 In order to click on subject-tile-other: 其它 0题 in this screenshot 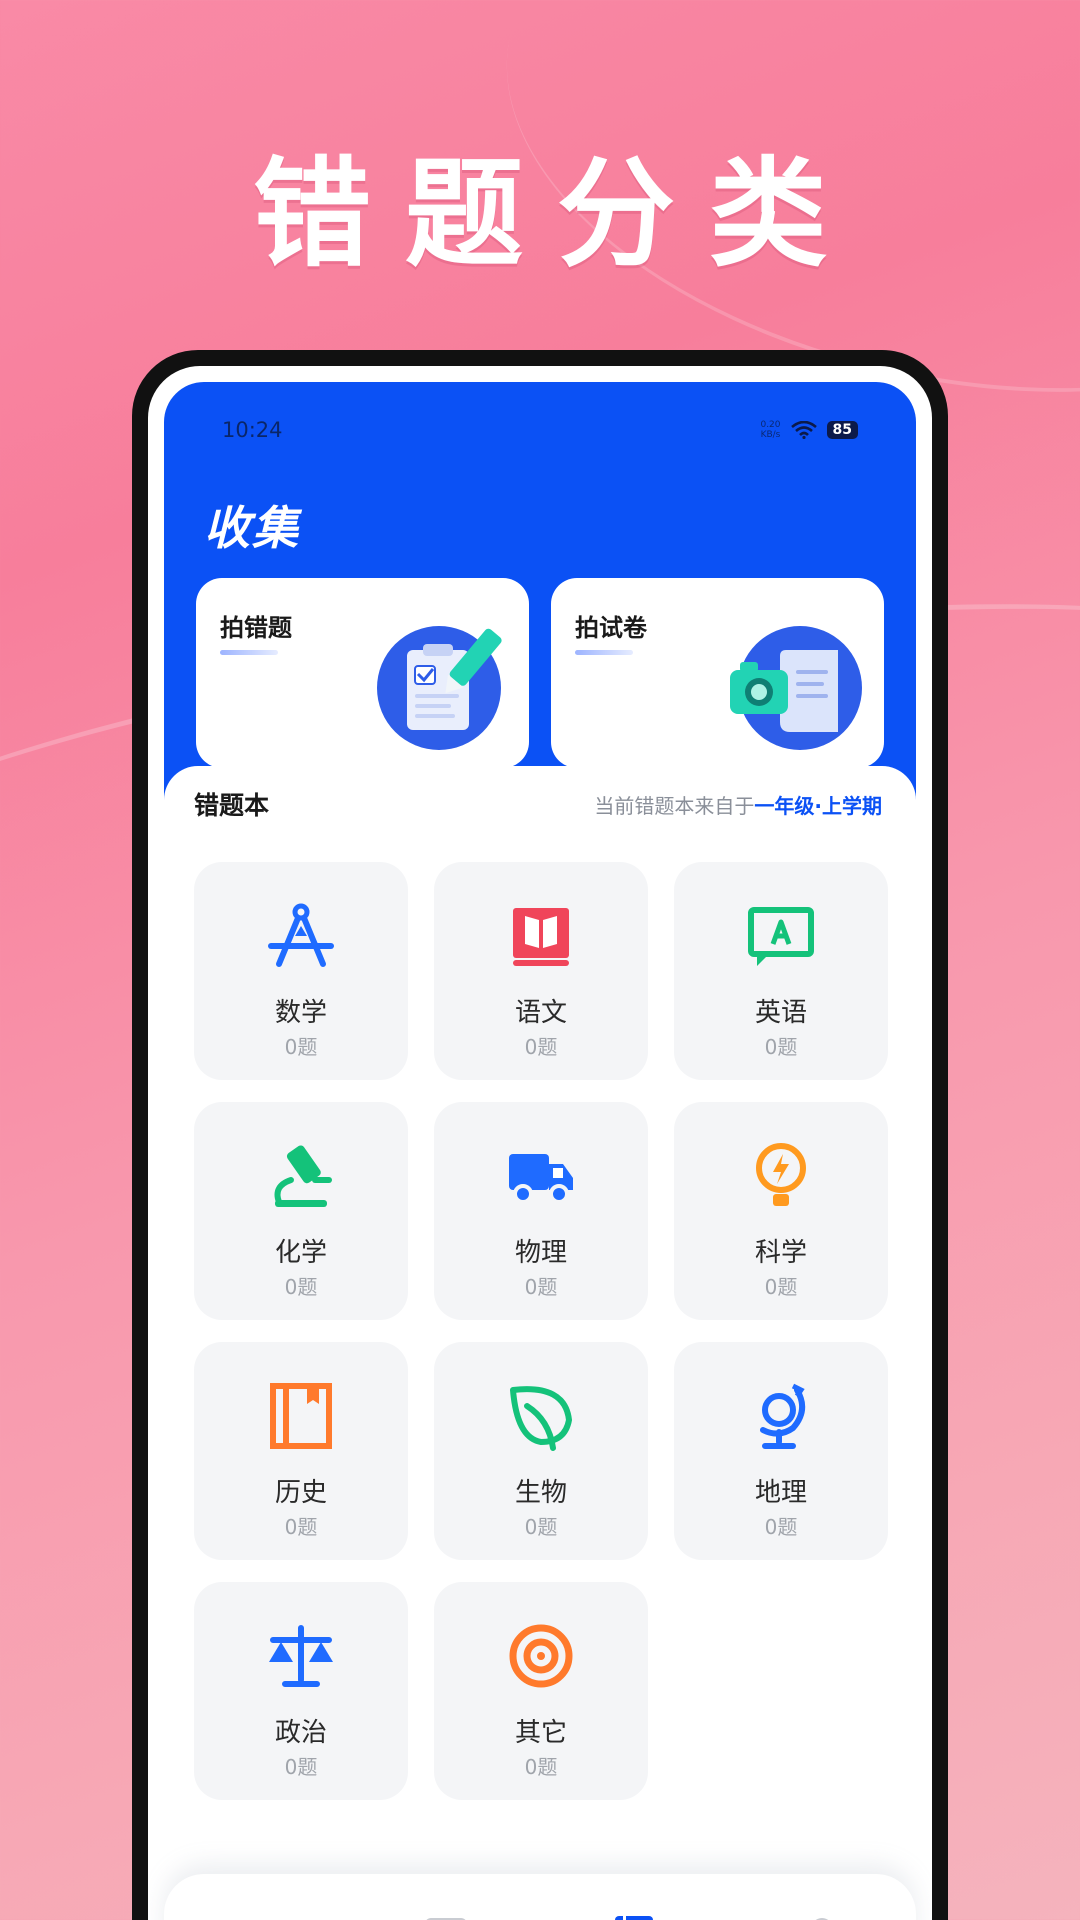, I will do `click(541, 1691)`.